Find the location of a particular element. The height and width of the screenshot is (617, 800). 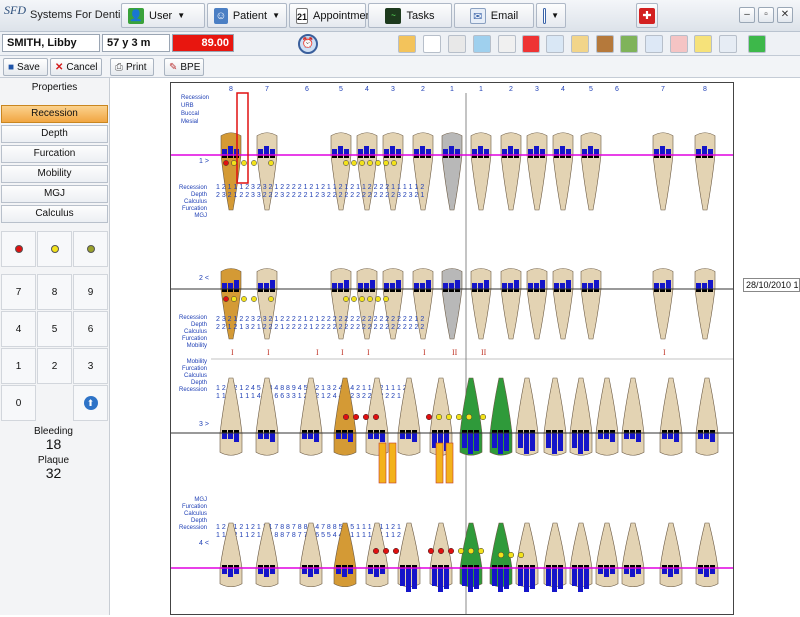

block-d-label-3: Depth is located at coordinates (199, 521).